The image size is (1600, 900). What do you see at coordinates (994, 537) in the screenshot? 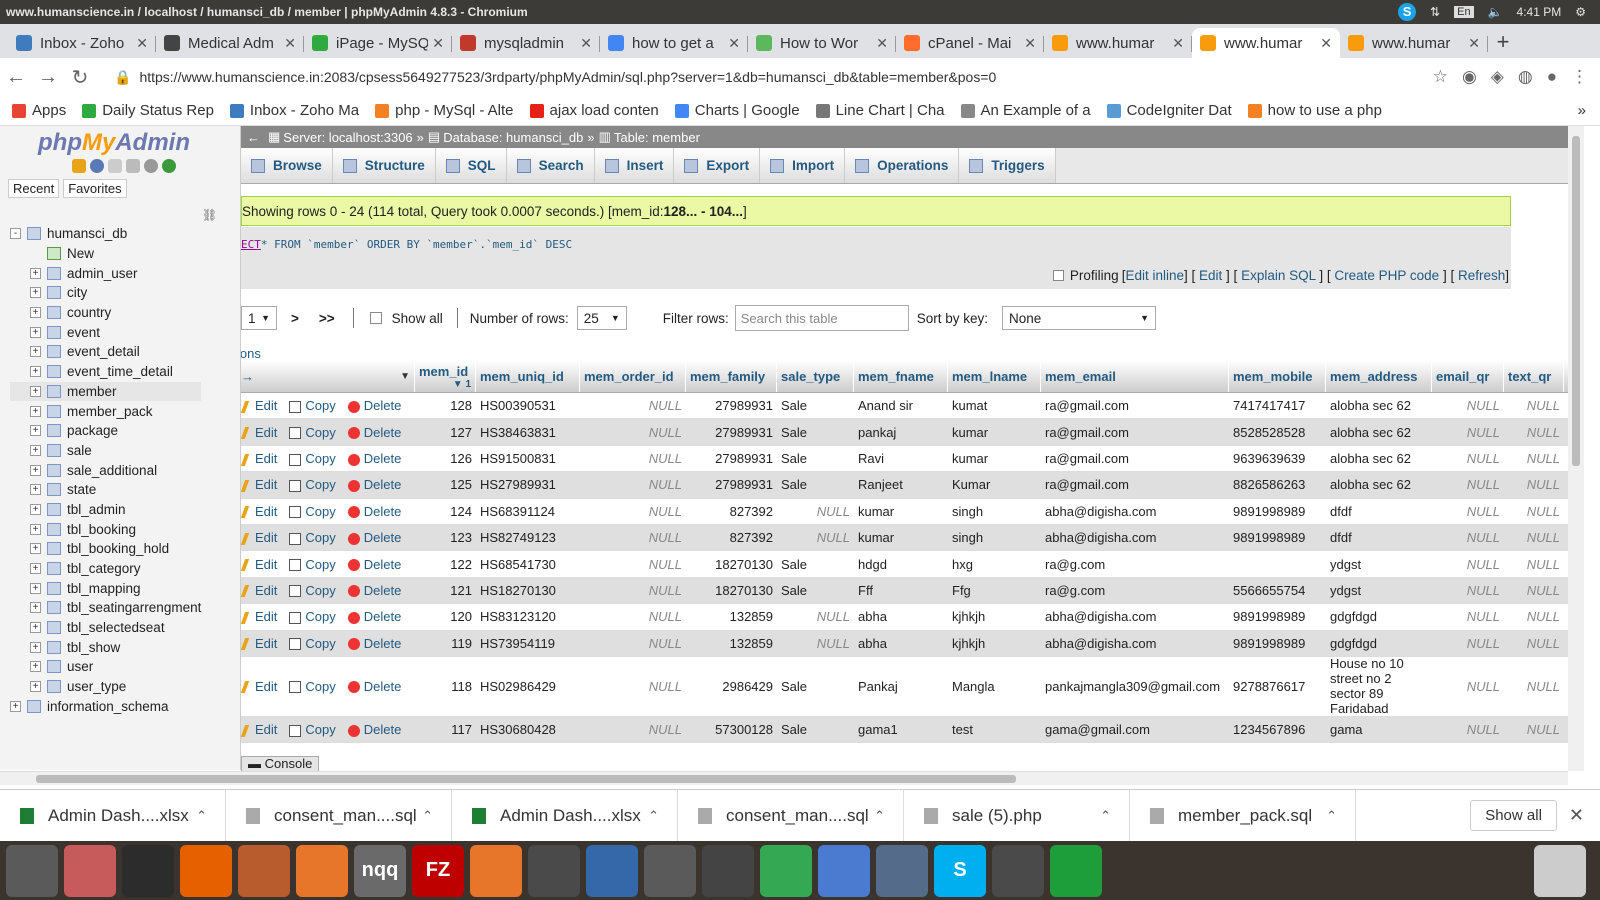
I see `cell-mem_lname: singh` at bounding box center [994, 537].